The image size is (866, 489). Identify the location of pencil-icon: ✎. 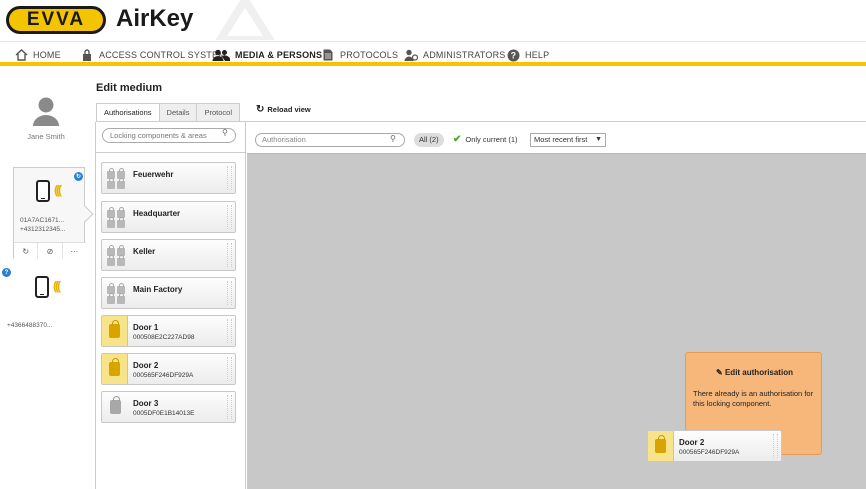
(719, 372).